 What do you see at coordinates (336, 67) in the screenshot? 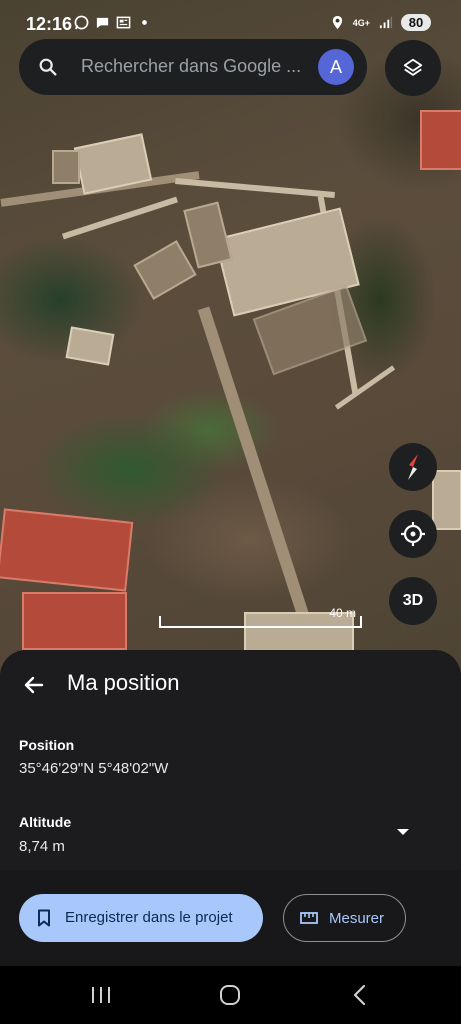
I see `avatar: A` at bounding box center [336, 67].